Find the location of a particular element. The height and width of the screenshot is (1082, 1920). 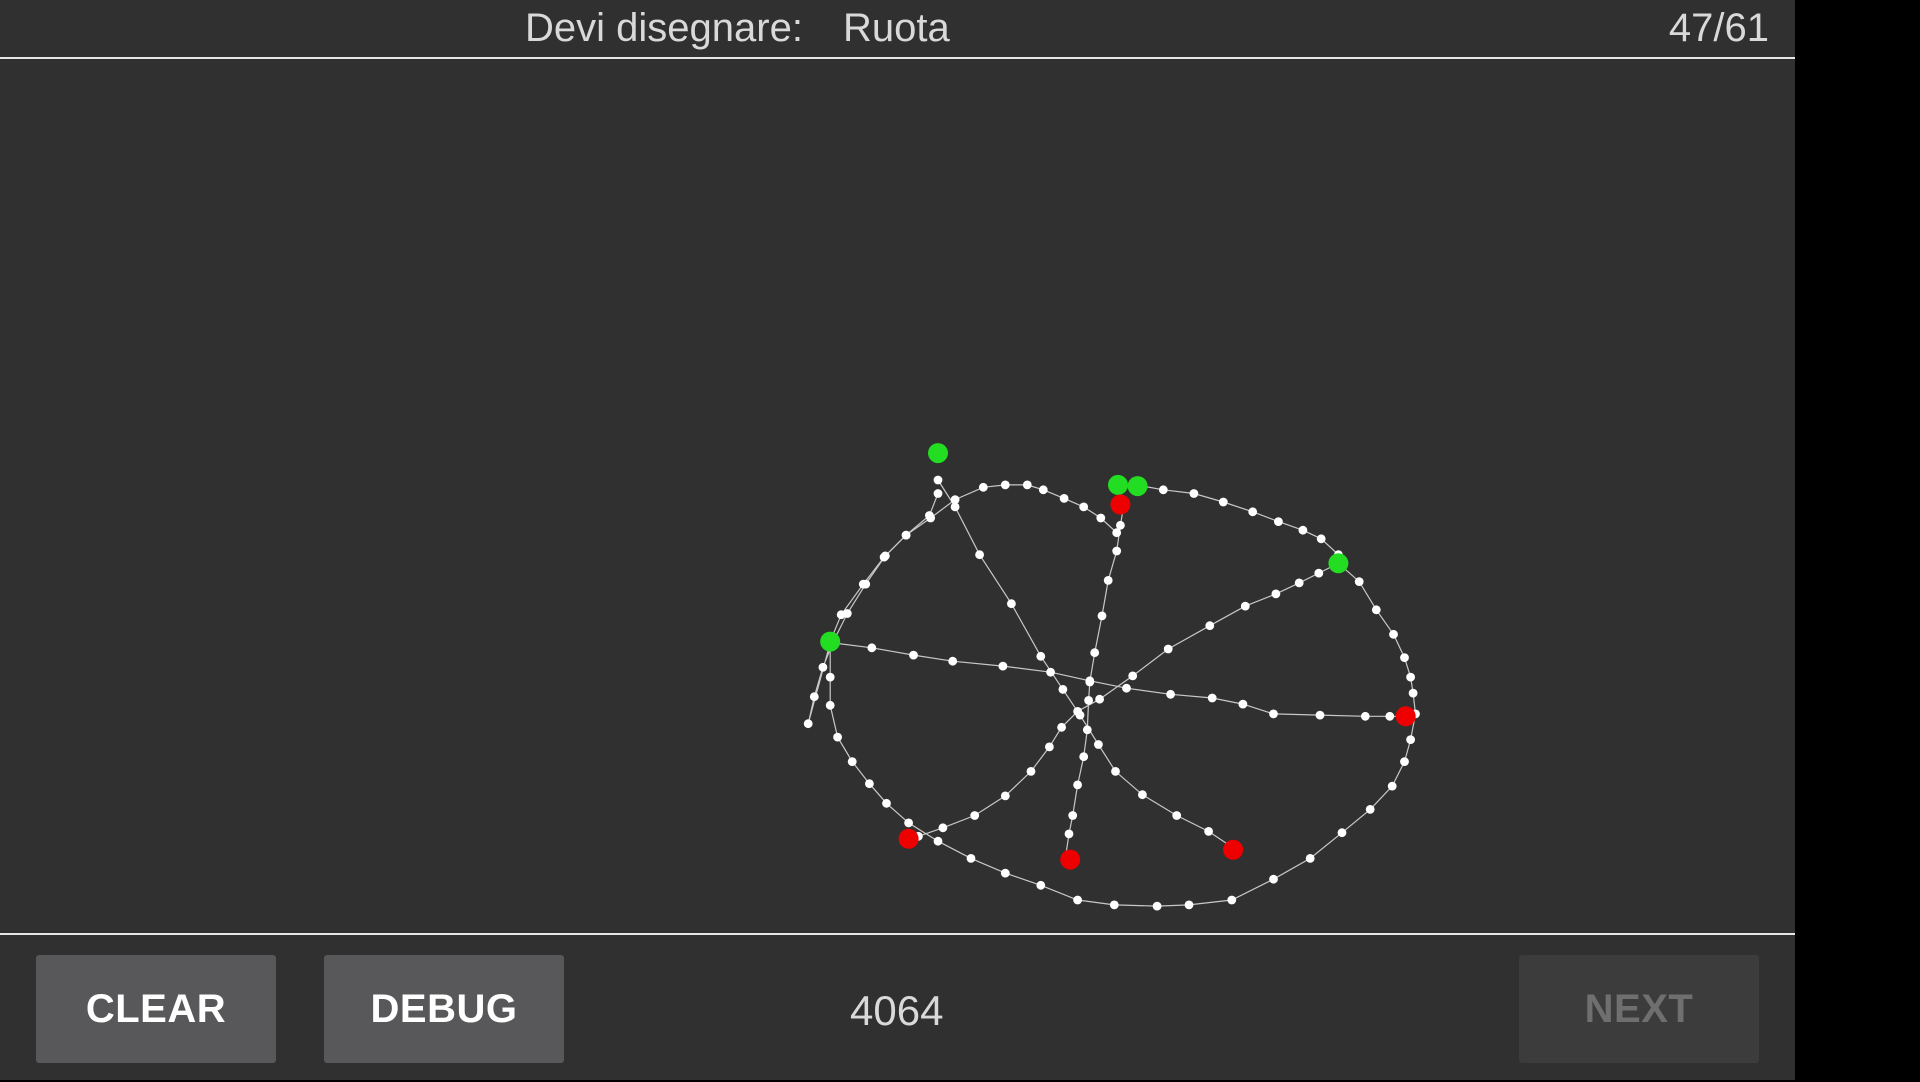

next-button: NEXT is located at coordinates (1639, 1009).